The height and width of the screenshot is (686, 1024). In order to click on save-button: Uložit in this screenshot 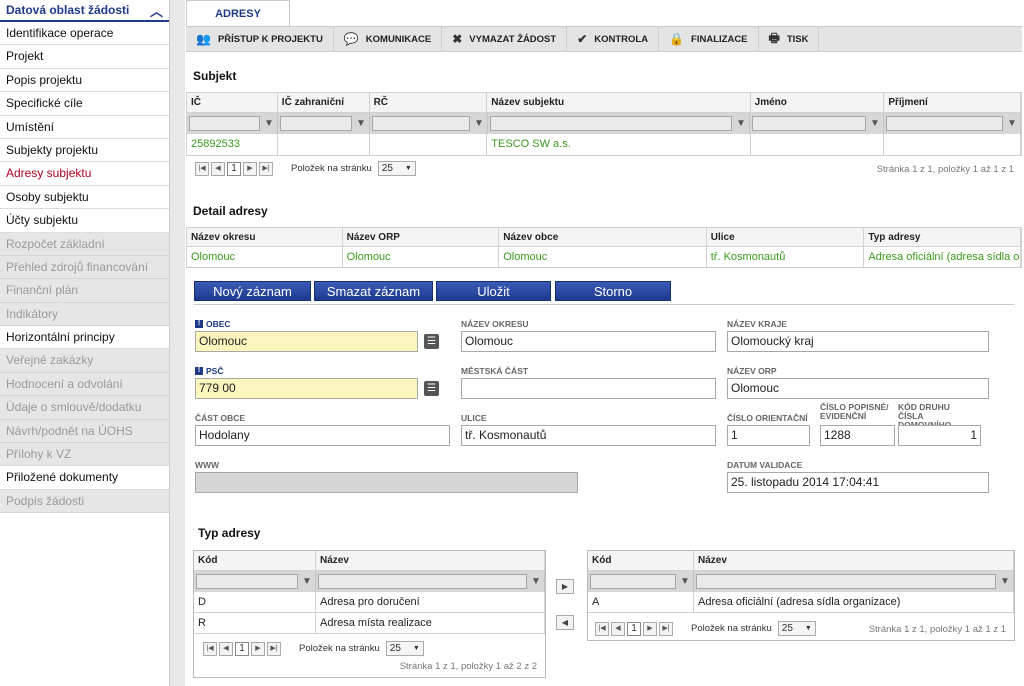, I will do `click(493, 291)`.